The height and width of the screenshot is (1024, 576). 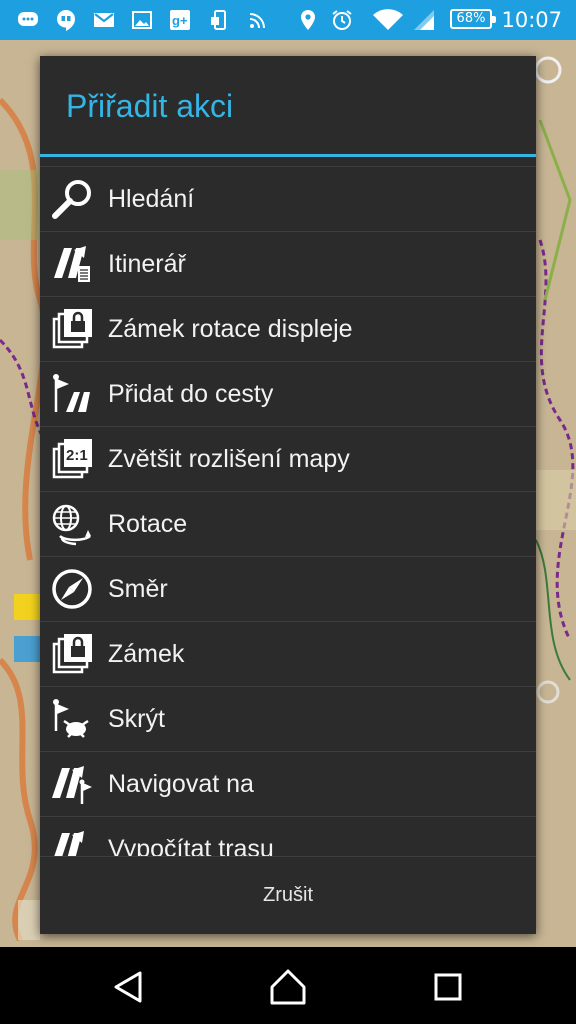 What do you see at coordinates (342, 20) in the screenshot?
I see `alarm-icon` at bounding box center [342, 20].